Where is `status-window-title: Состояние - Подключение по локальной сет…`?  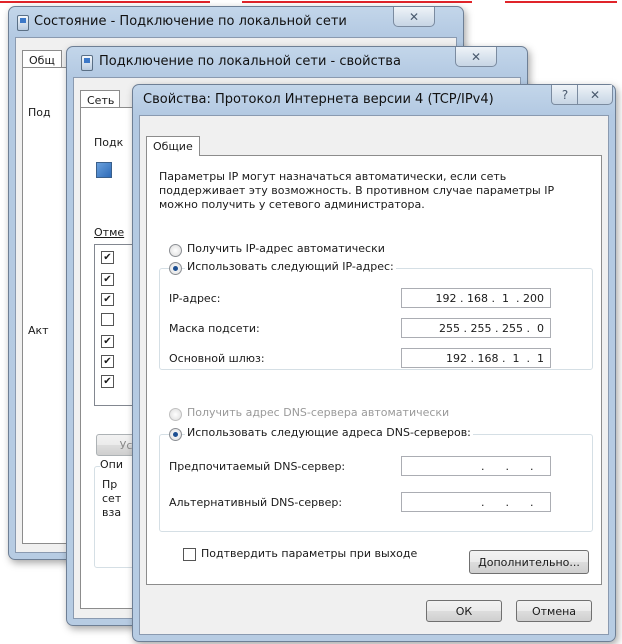
status-window-title: Состояние - Подключение по локальной сет… is located at coordinates (190, 21).